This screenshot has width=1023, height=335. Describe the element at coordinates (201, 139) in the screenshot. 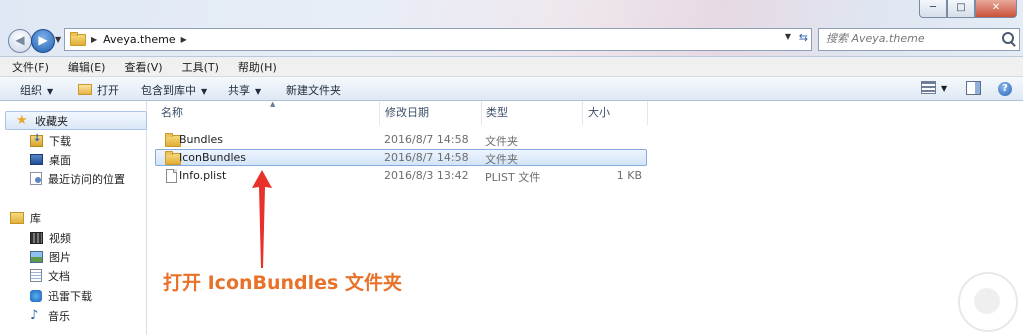

I see `file-name: Bundles` at that location.